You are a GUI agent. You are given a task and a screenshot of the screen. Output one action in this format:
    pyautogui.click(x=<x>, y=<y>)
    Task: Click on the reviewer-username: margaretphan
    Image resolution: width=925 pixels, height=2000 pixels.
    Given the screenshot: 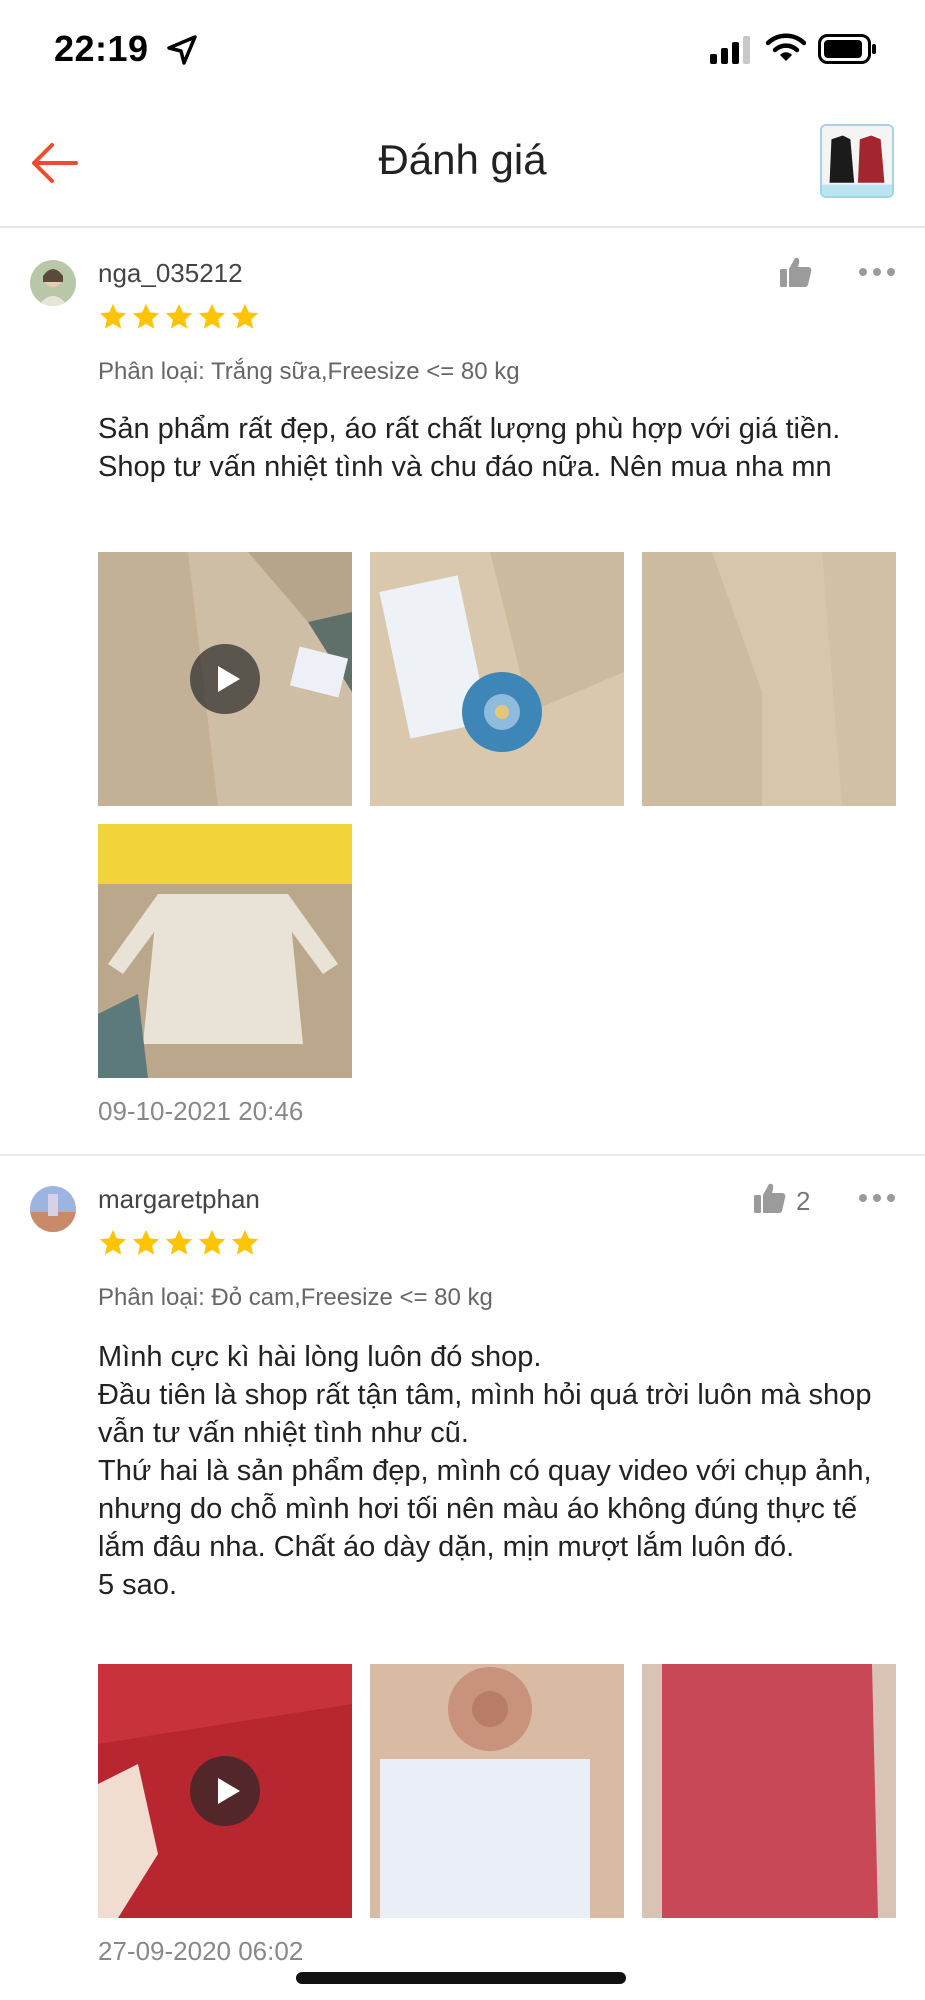 What is the action you would take?
    pyautogui.click(x=179, y=1199)
    